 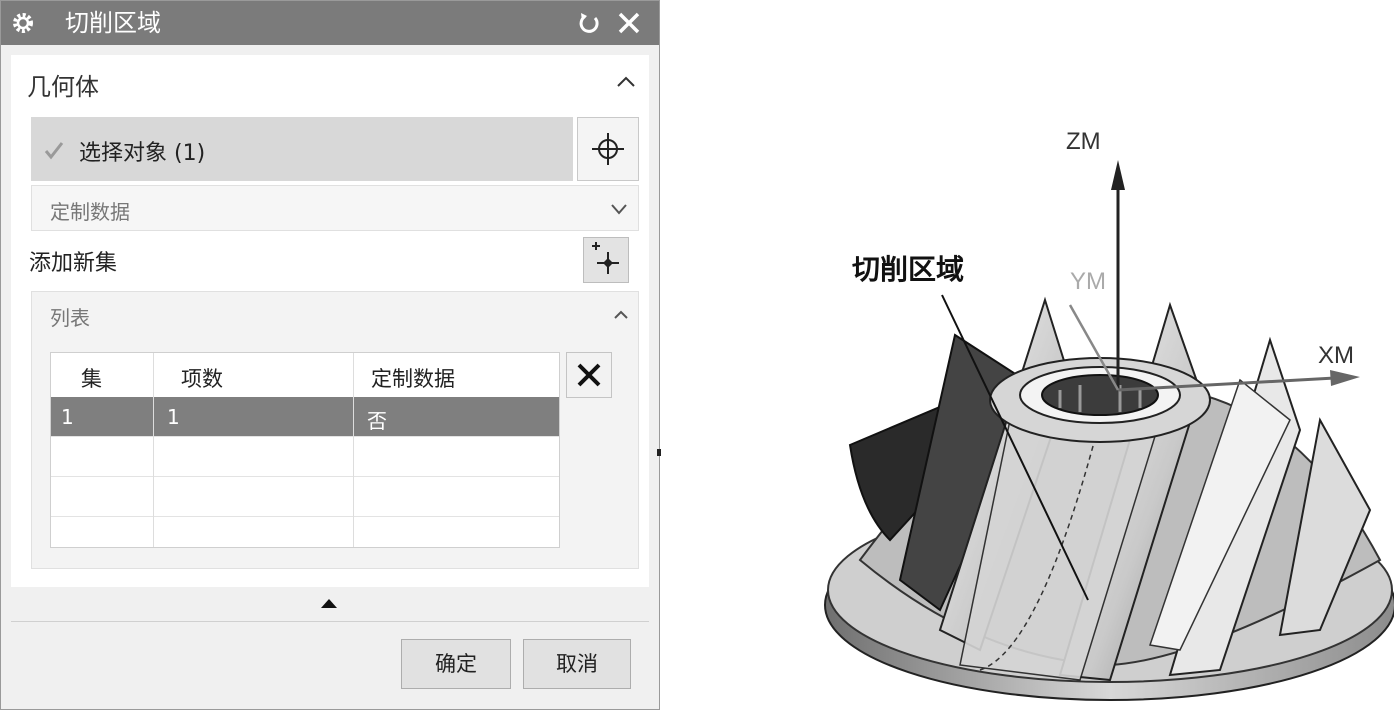 I want to click on add-new-set-button, so click(x=606, y=260).